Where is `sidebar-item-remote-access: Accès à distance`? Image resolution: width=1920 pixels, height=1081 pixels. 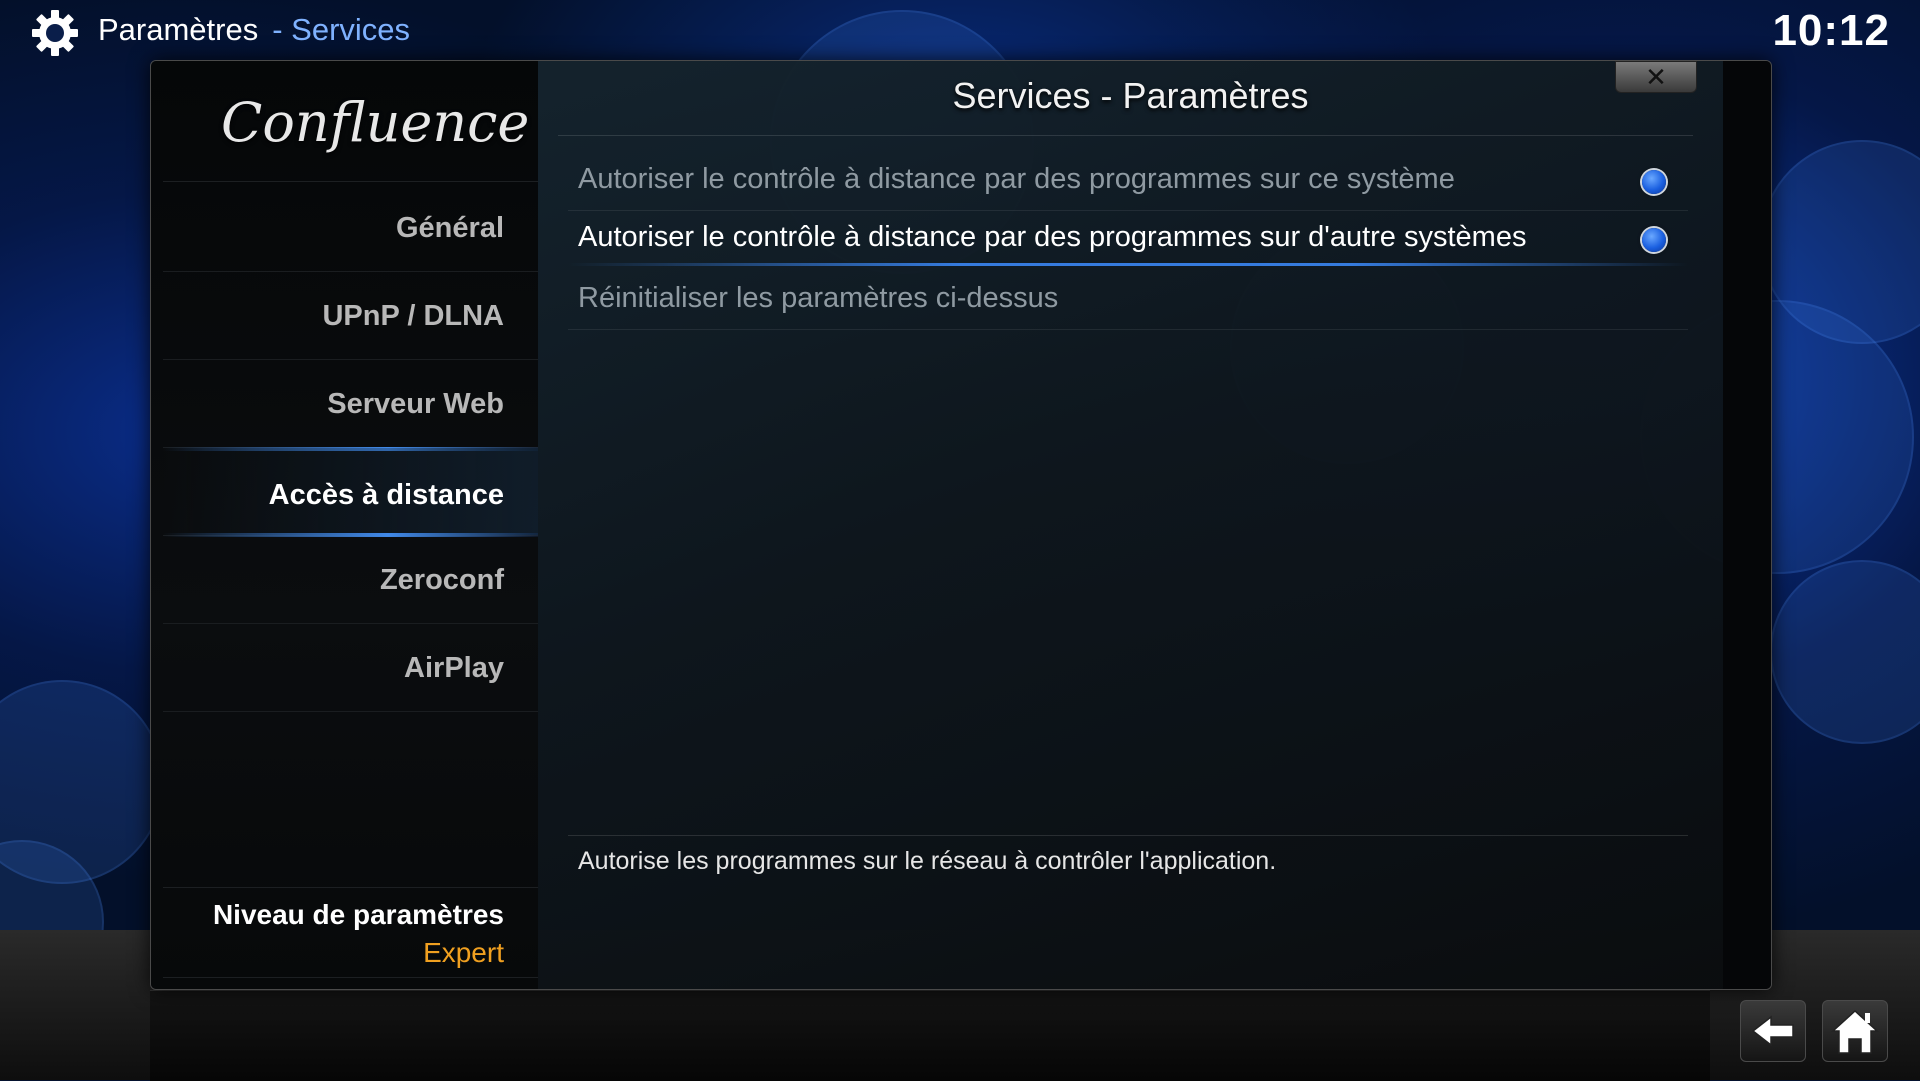
sidebar-item-remote-access: Accès à distance is located at coordinates (350, 492).